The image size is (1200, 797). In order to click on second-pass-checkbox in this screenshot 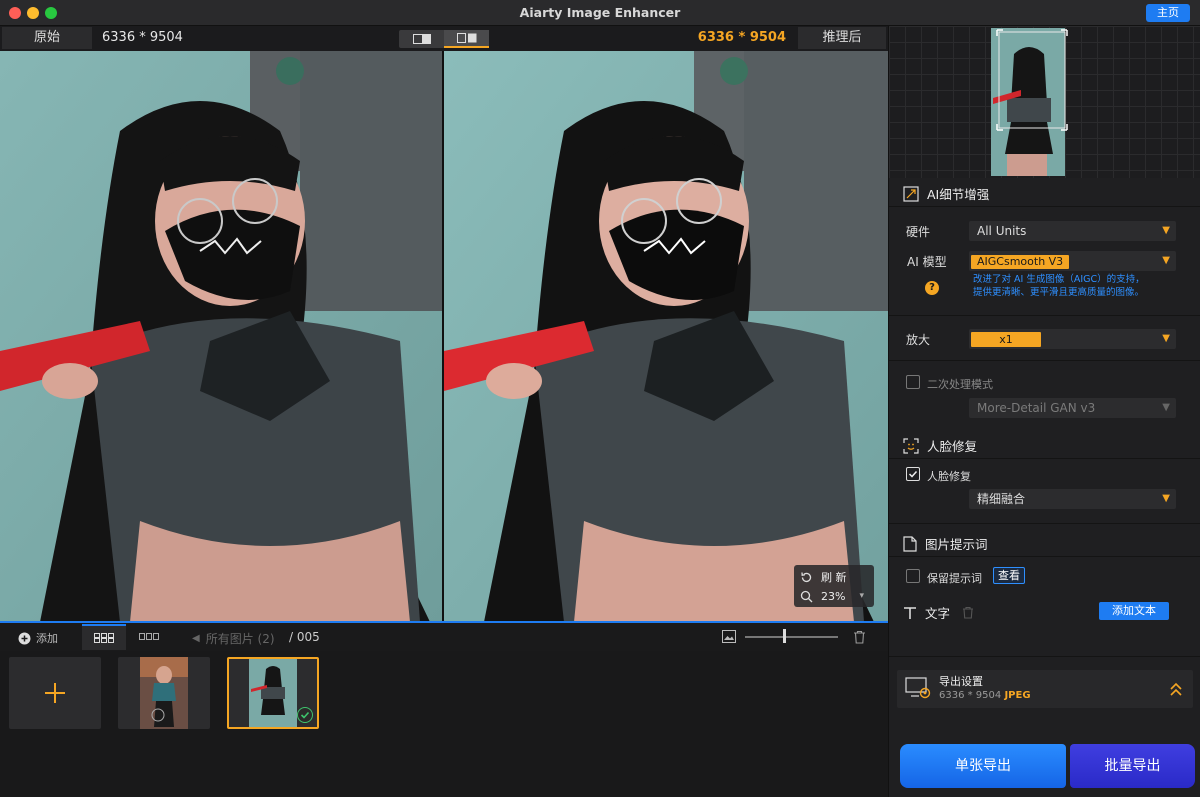, I will do `click(913, 382)`.